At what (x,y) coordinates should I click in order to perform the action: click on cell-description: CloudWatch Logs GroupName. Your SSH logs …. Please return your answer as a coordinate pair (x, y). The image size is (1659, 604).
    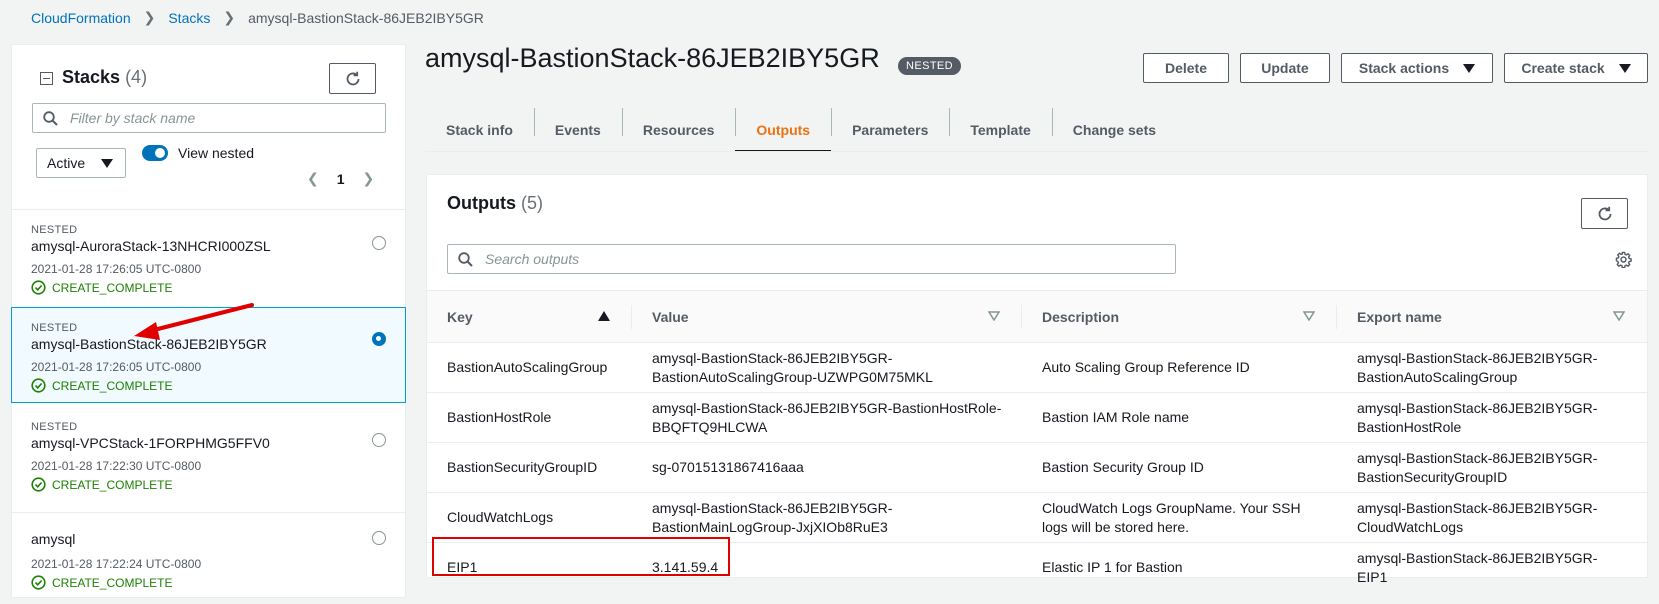
    Looking at the image, I should click on (1179, 517).